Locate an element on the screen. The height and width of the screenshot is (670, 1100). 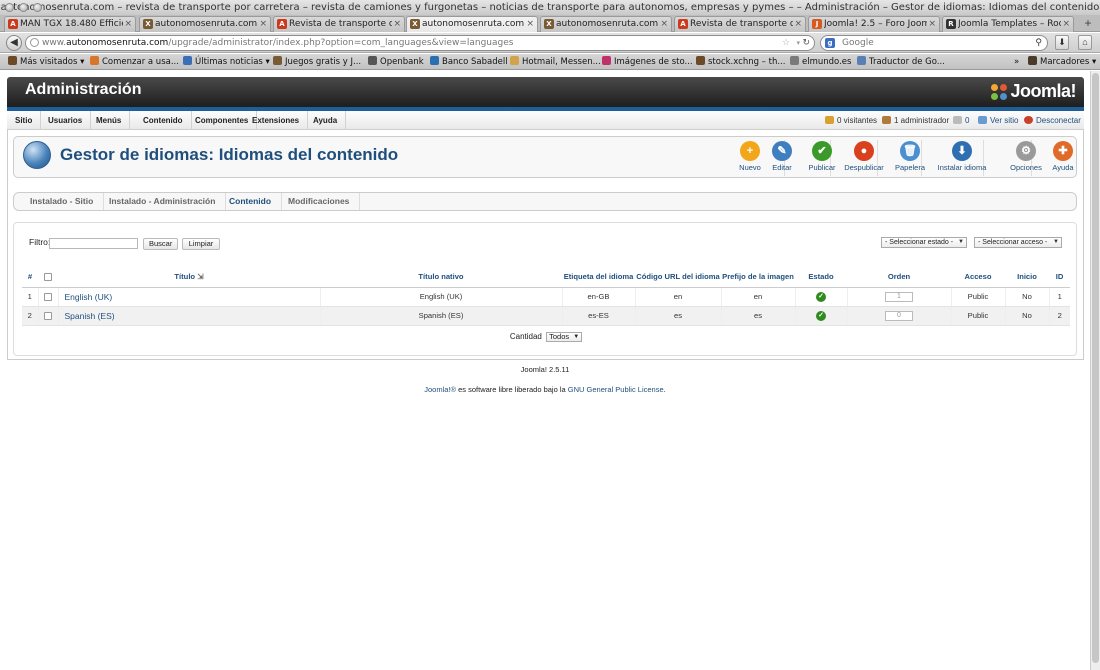
admins-icon is located at coordinates (886, 120).